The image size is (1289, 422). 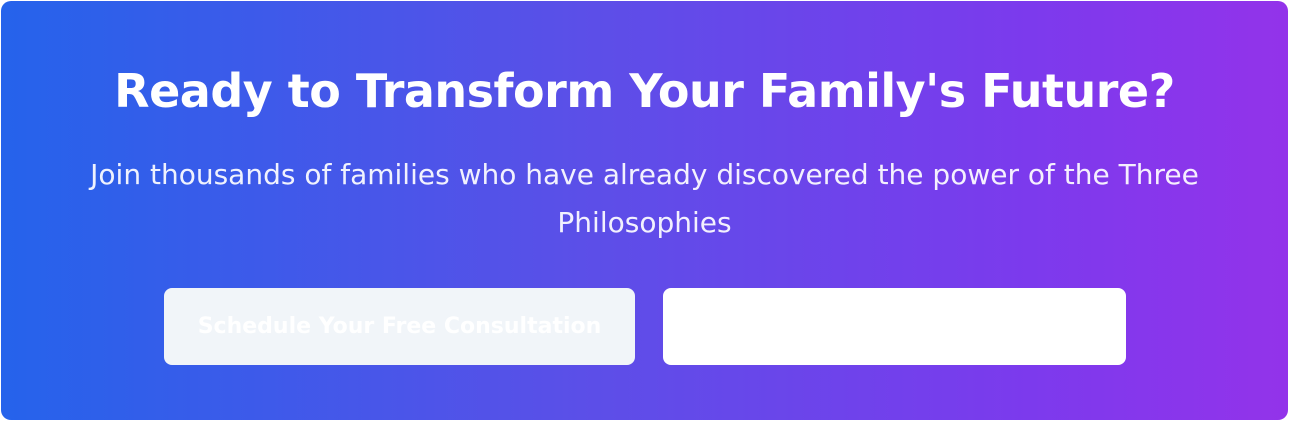 What do you see at coordinates (399, 326) in the screenshot?
I see `schedule-consultation-button: Schedule Your Free Consultation` at bounding box center [399, 326].